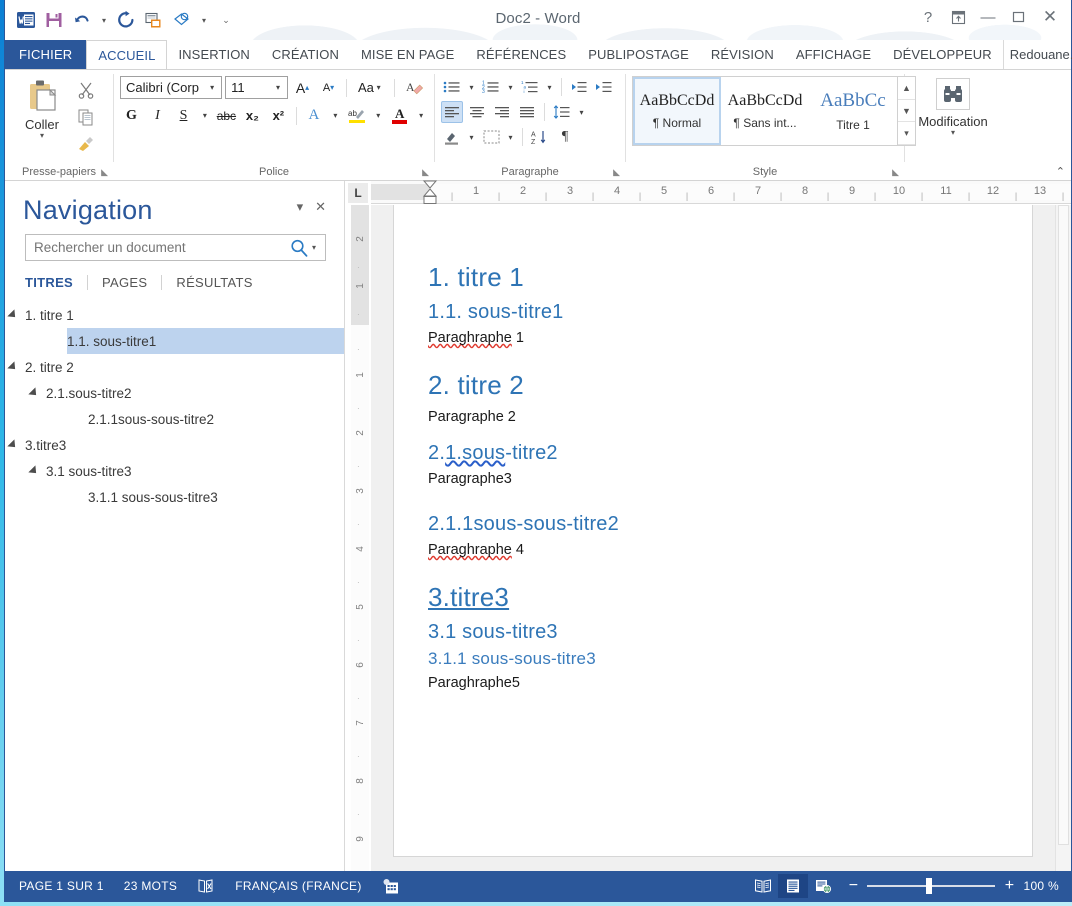  What do you see at coordinates (104, 20) in the screenshot?
I see `undo-dropdown-icon: ▾` at bounding box center [104, 20].